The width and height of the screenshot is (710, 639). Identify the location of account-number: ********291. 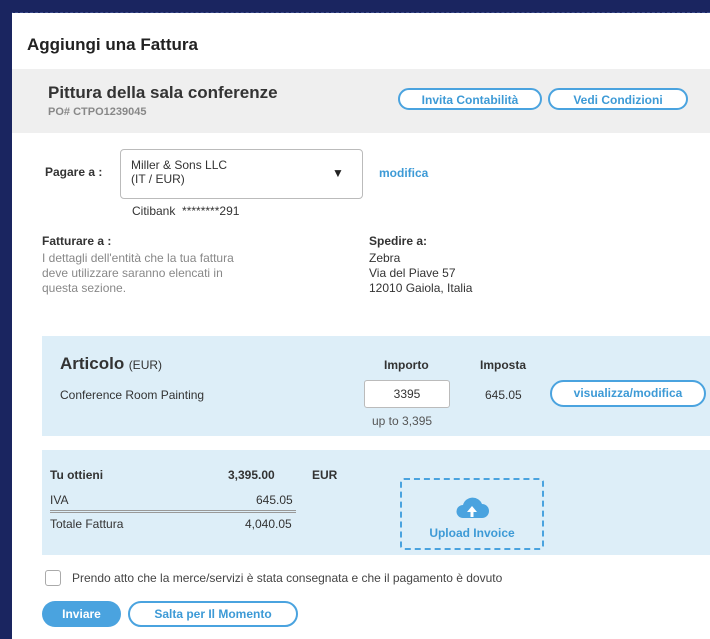
(211, 211).